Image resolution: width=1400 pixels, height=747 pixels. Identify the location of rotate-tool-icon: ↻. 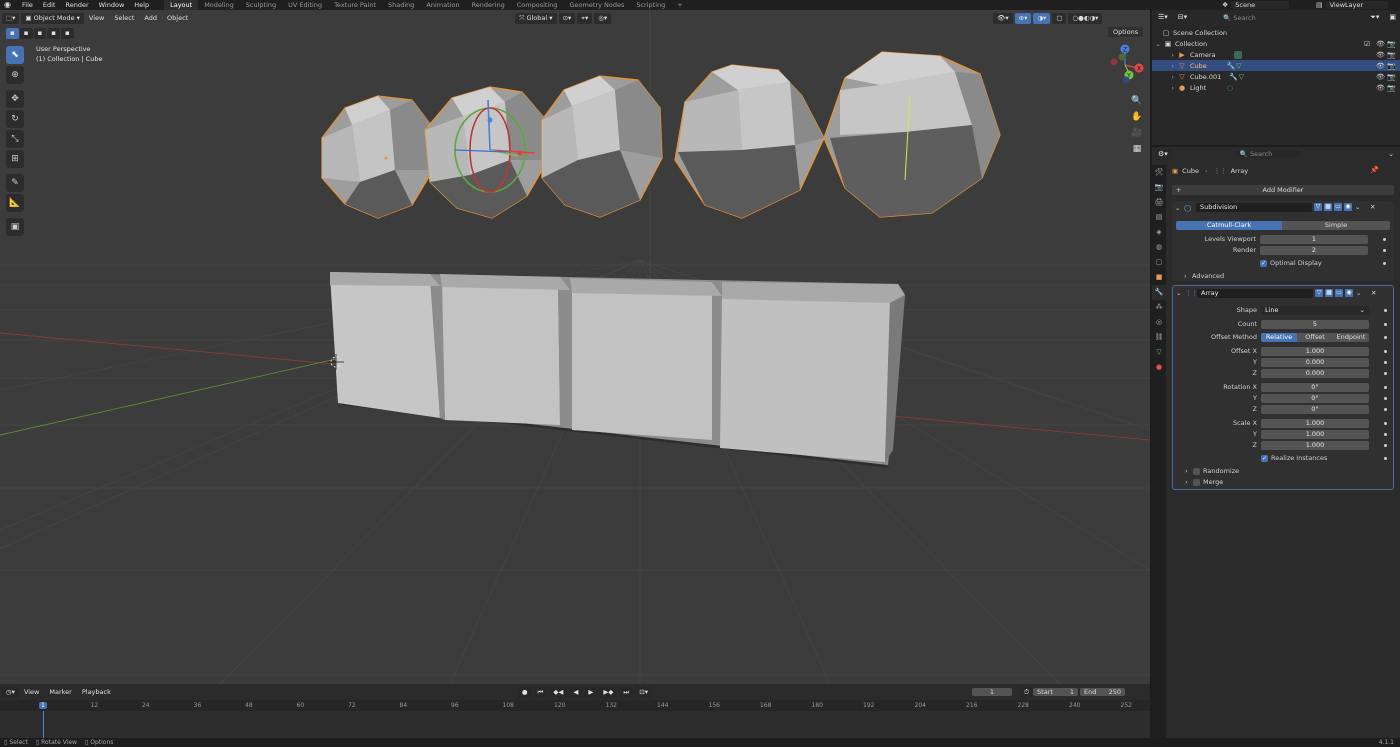
(15, 119).